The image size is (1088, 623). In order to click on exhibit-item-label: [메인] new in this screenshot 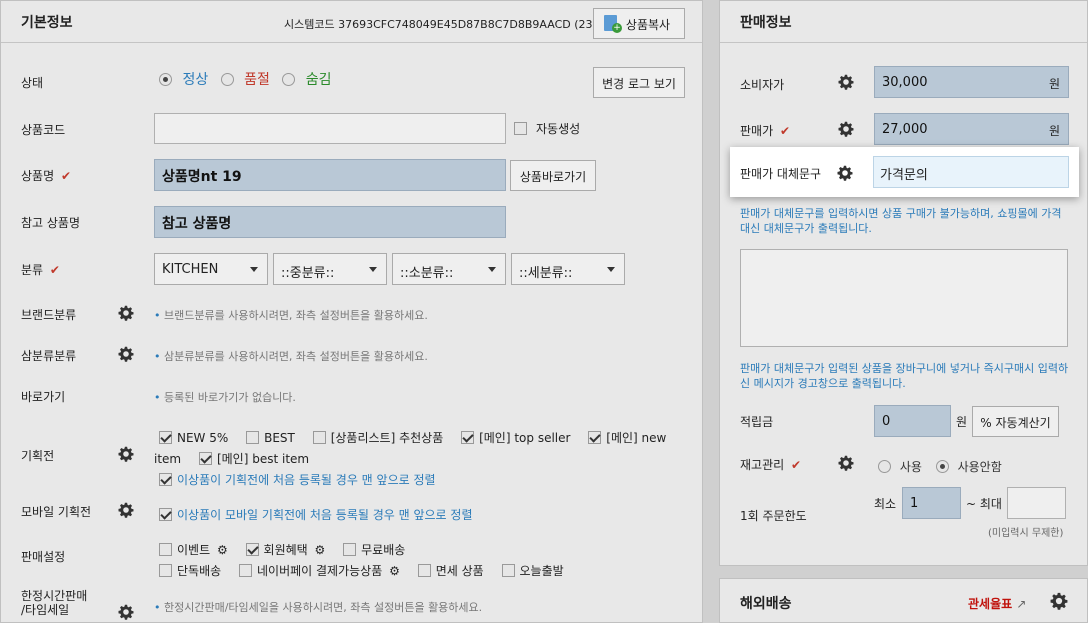, I will do `click(636, 438)`.